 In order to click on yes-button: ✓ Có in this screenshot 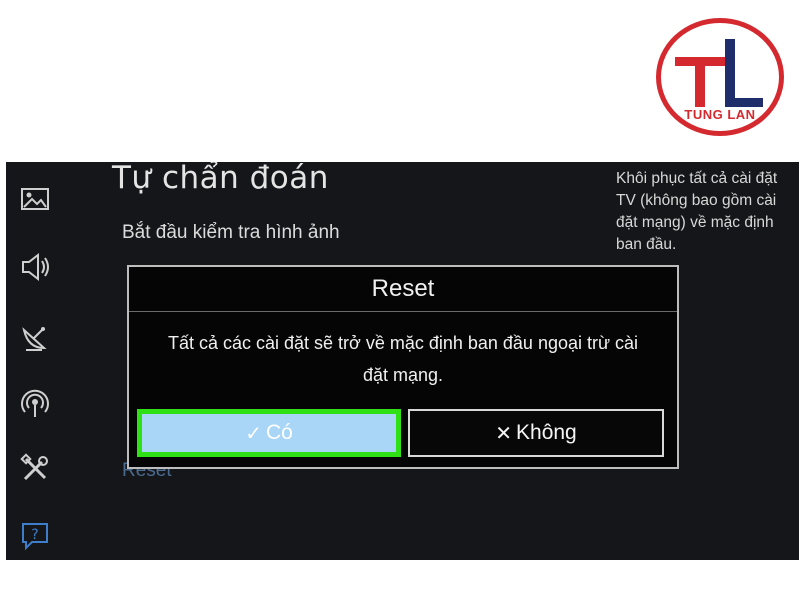, I will do `click(269, 433)`.